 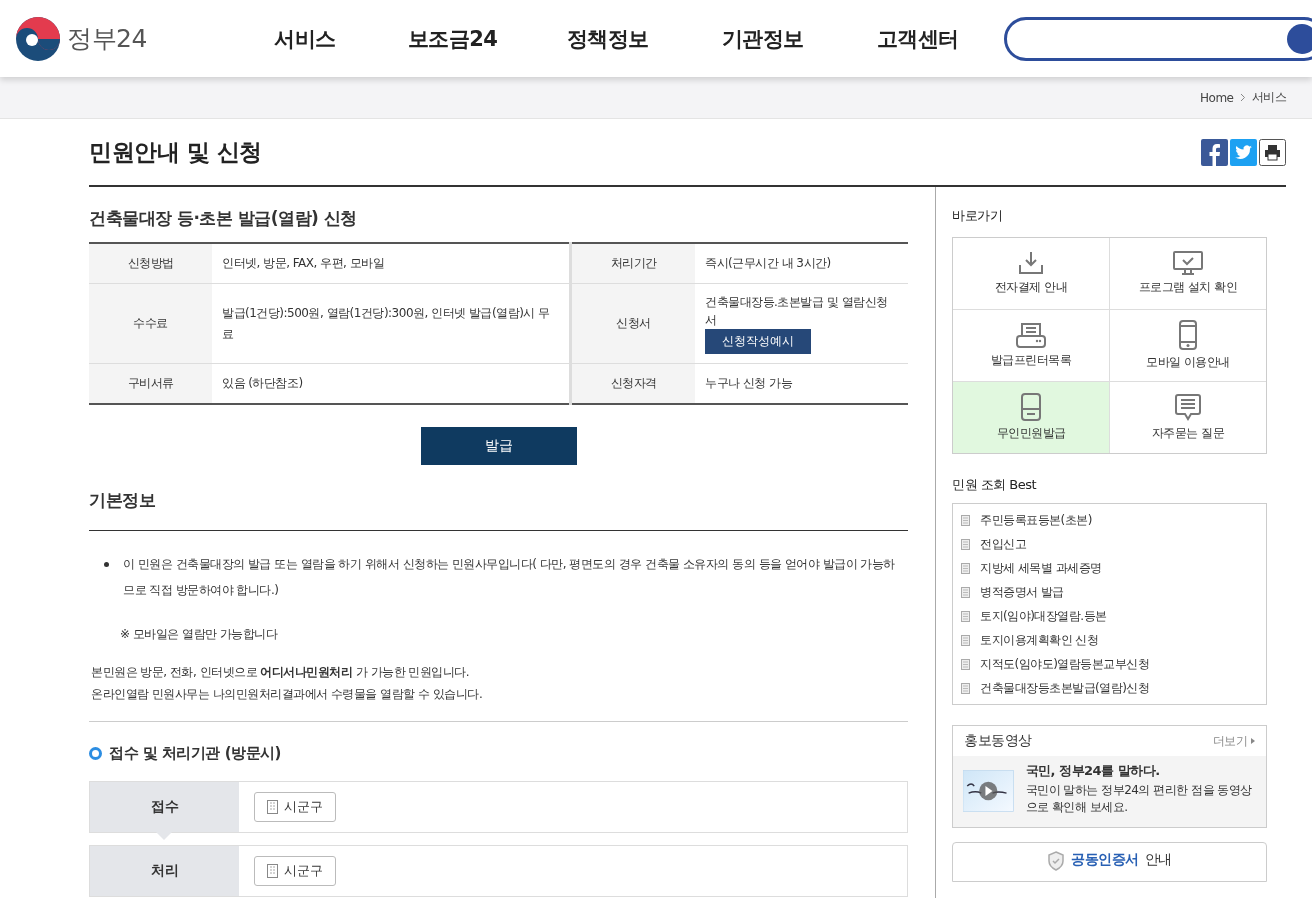 I want to click on nav-item: 서비스, so click(x=305, y=38).